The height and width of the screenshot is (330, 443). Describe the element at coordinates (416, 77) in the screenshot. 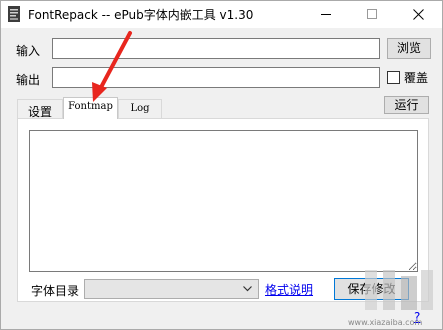

I see `overwrite-label: 覆盖` at that location.